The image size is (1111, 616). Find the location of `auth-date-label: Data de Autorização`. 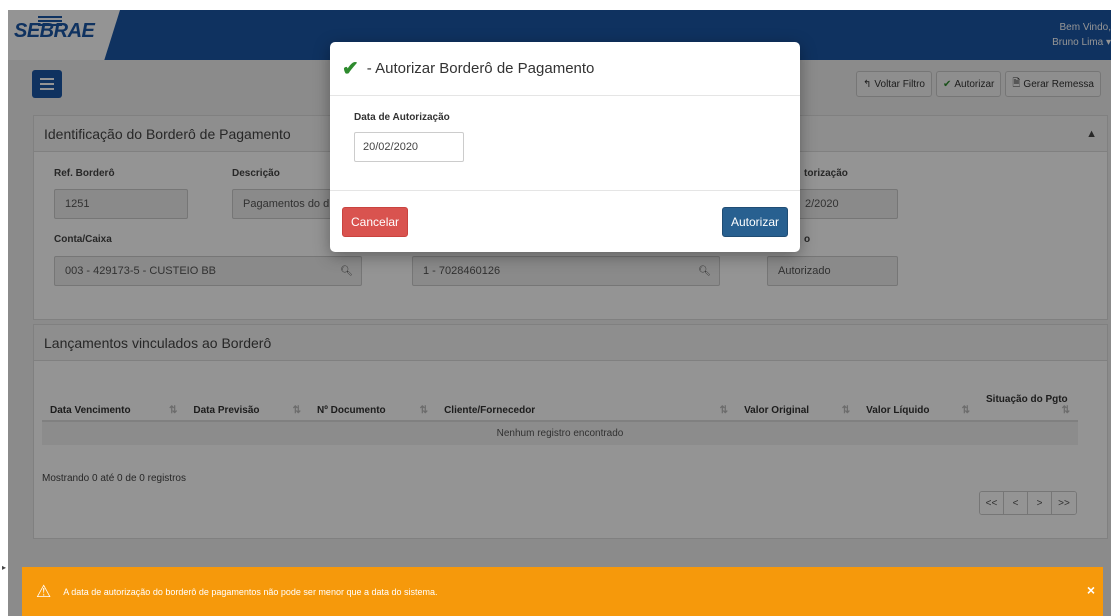

auth-date-label: Data de Autorização is located at coordinates (402, 117).